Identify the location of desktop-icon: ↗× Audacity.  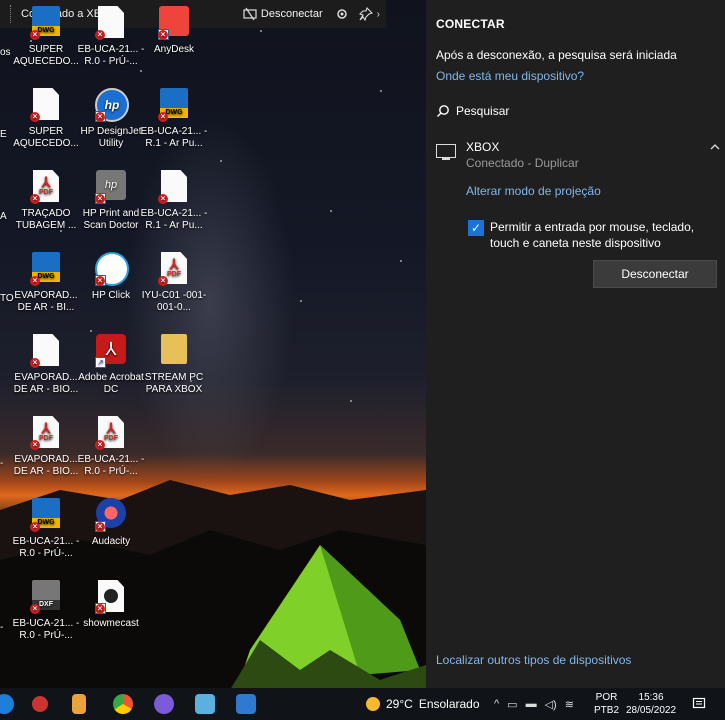
(111, 523).